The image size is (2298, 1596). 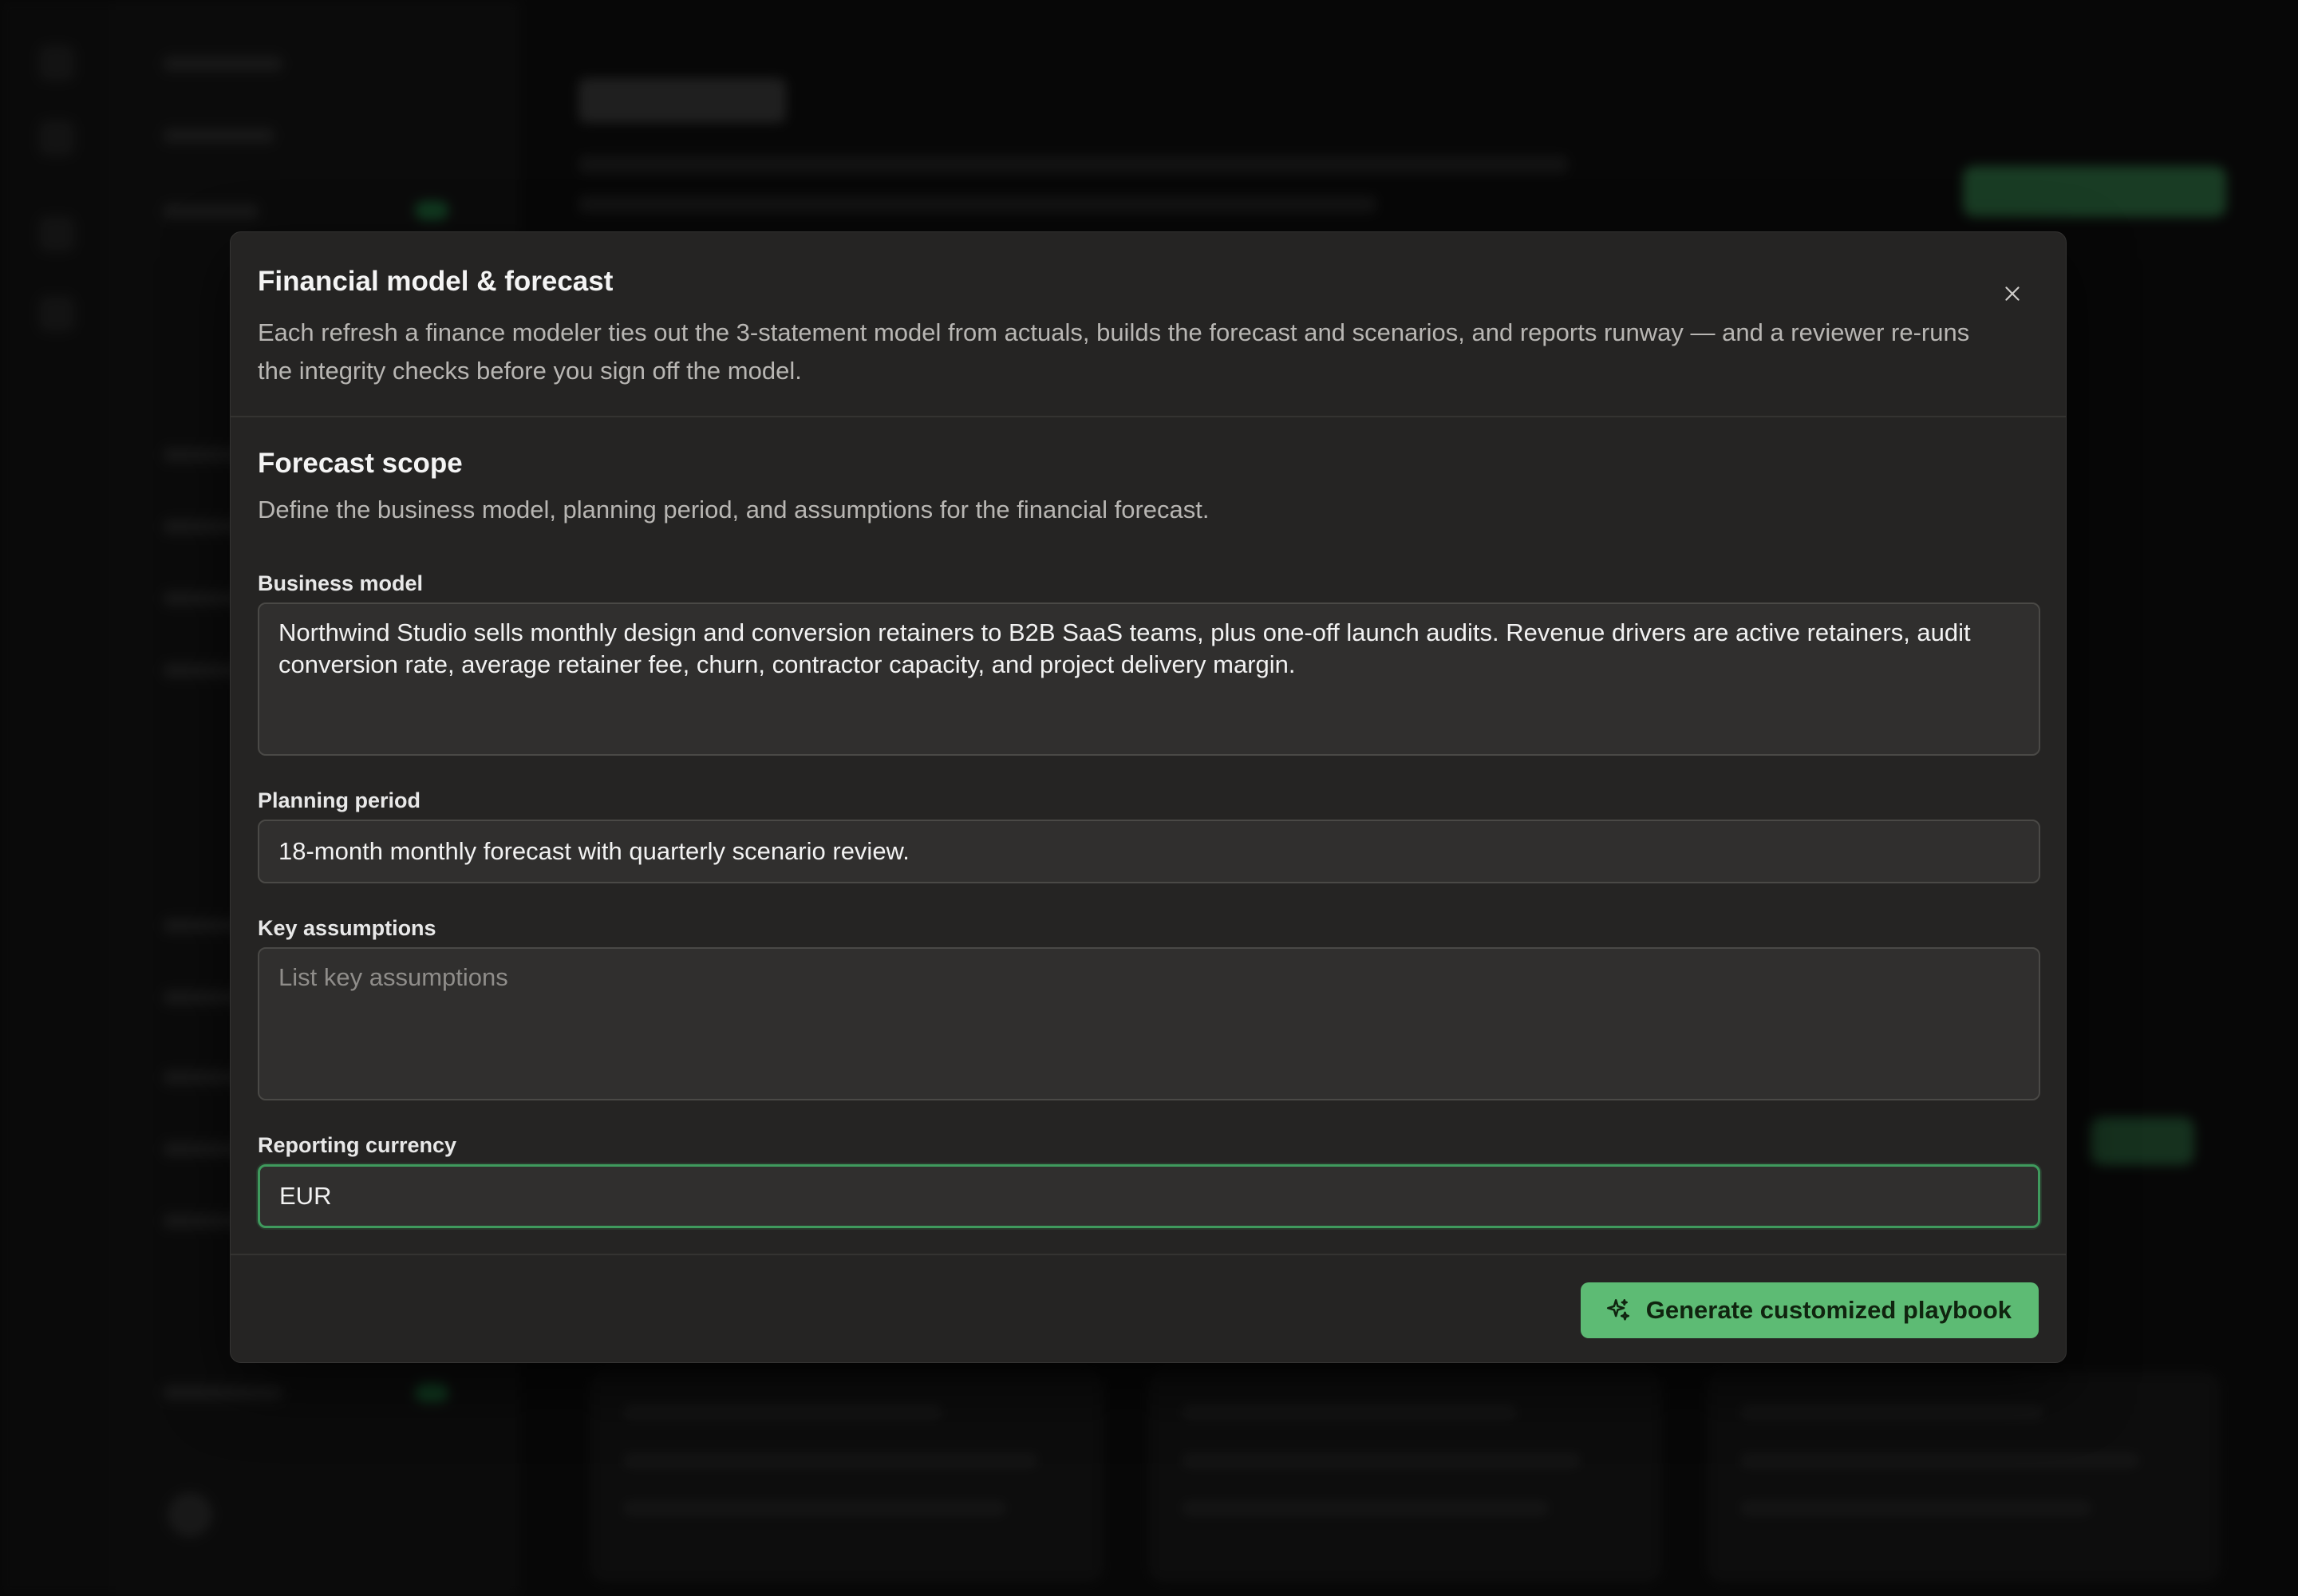 What do you see at coordinates (358, 1145) in the screenshot?
I see `reporting-currency-label: Reporting currency` at bounding box center [358, 1145].